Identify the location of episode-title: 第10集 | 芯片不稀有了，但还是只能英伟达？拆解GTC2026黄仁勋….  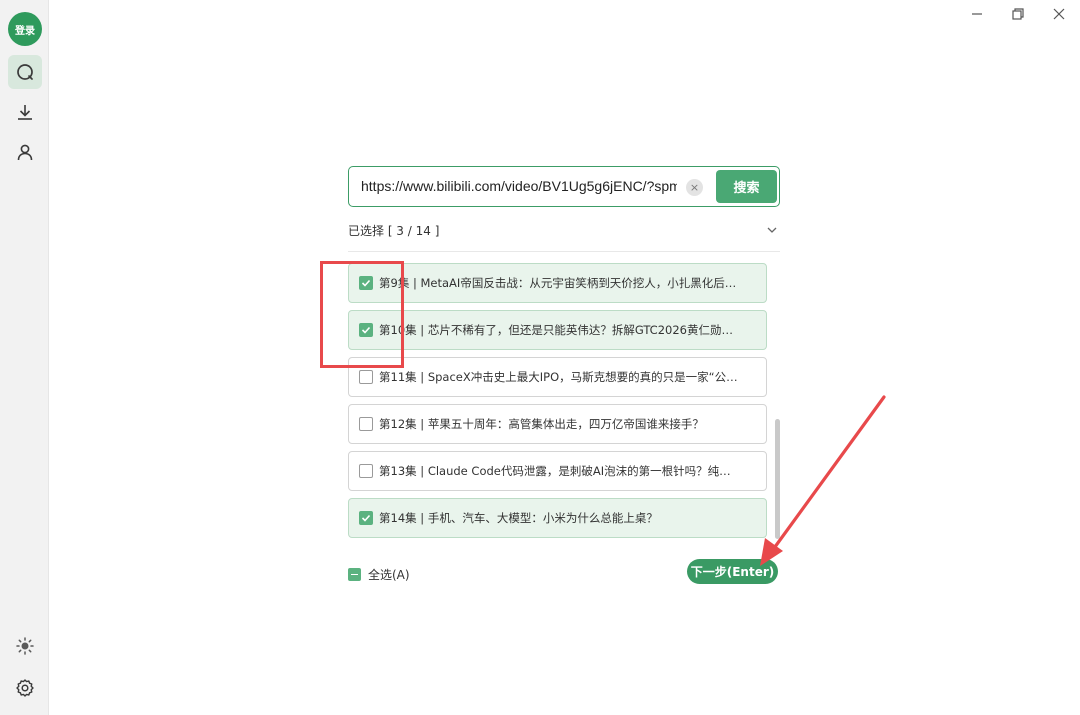
(556, 330).